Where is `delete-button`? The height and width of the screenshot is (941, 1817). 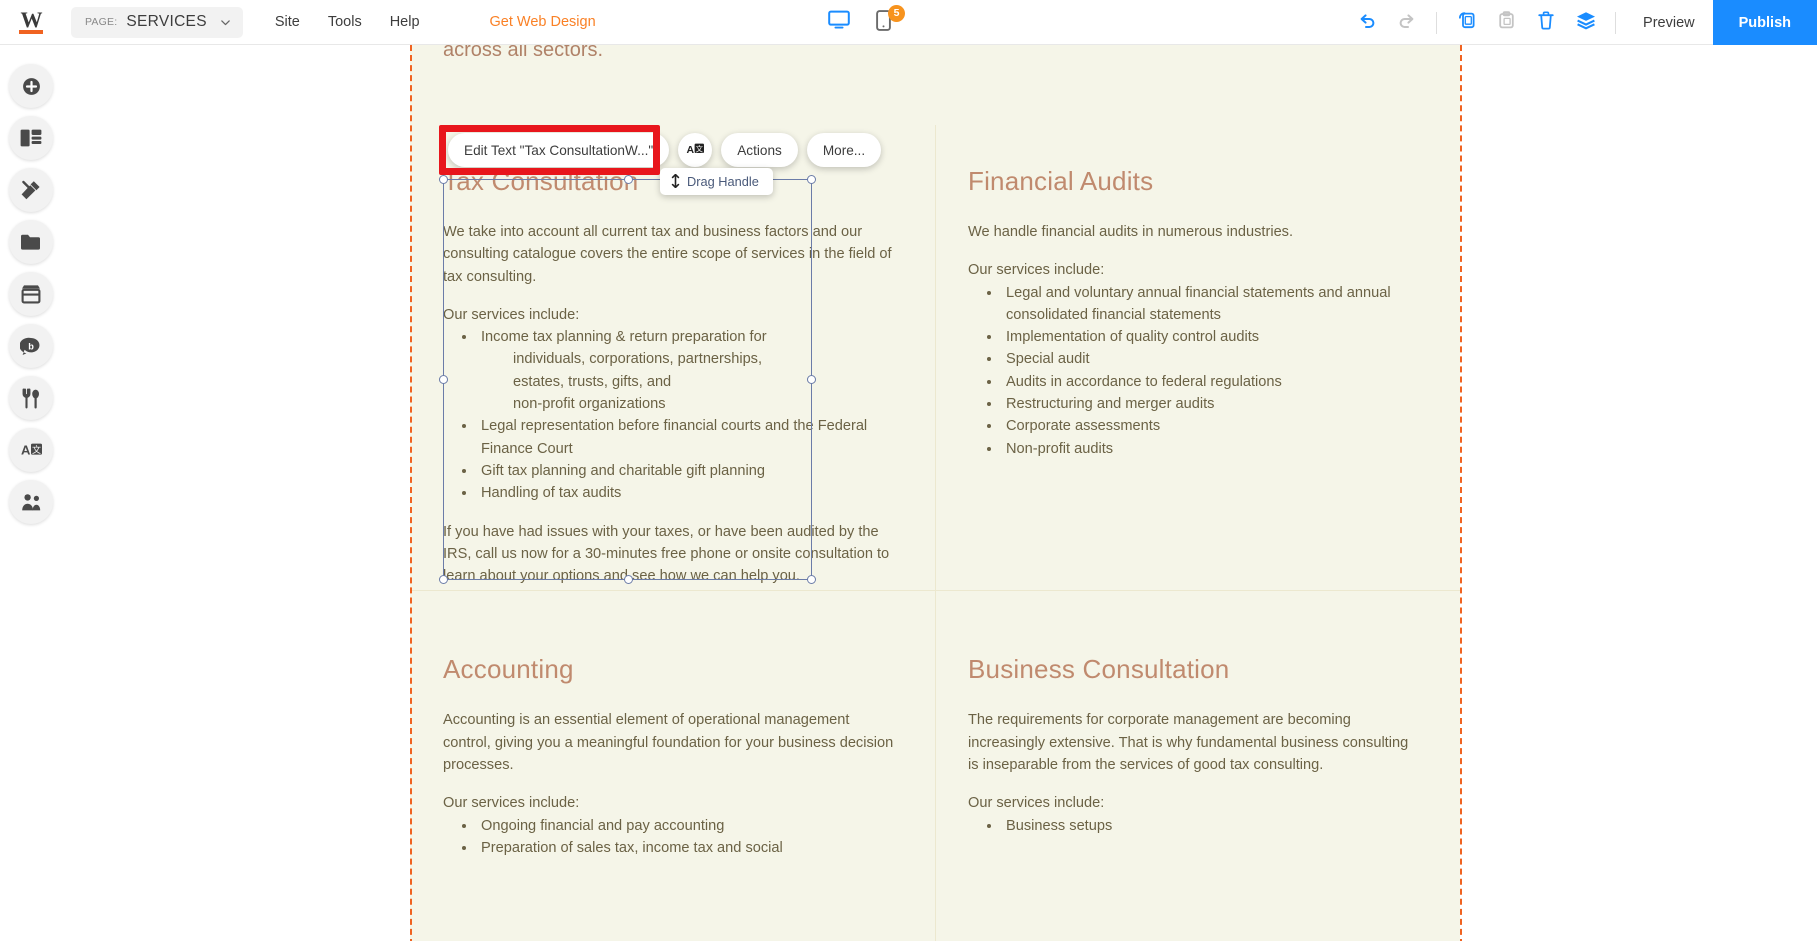 delete-button is located at coordinates (1546, 23).